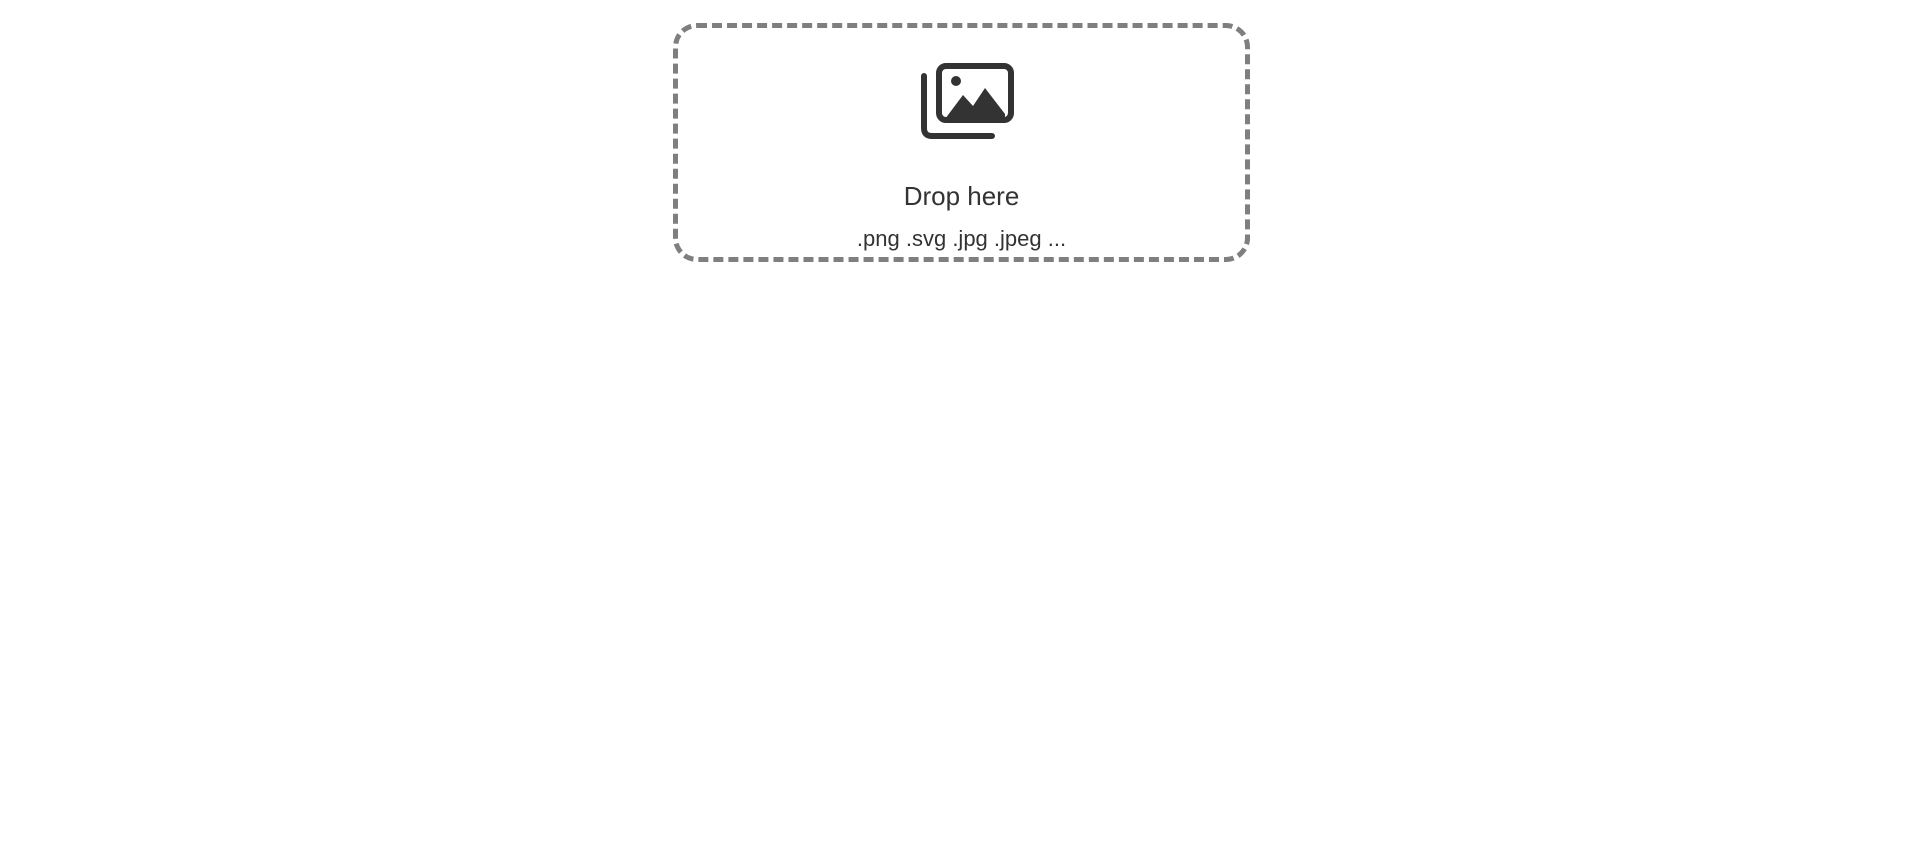 This screenshot has width=1918, height=852. What do you see at coordinates (967, 101) in the screenshot?
I see `images-icon` at bounding box center [967, 101].